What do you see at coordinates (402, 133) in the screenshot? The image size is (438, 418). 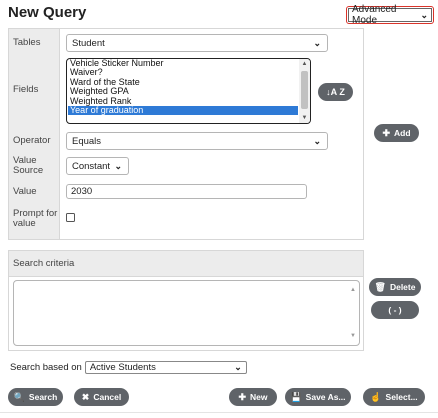 I see `add-button-label: Add` at bounding box center [402, 133].